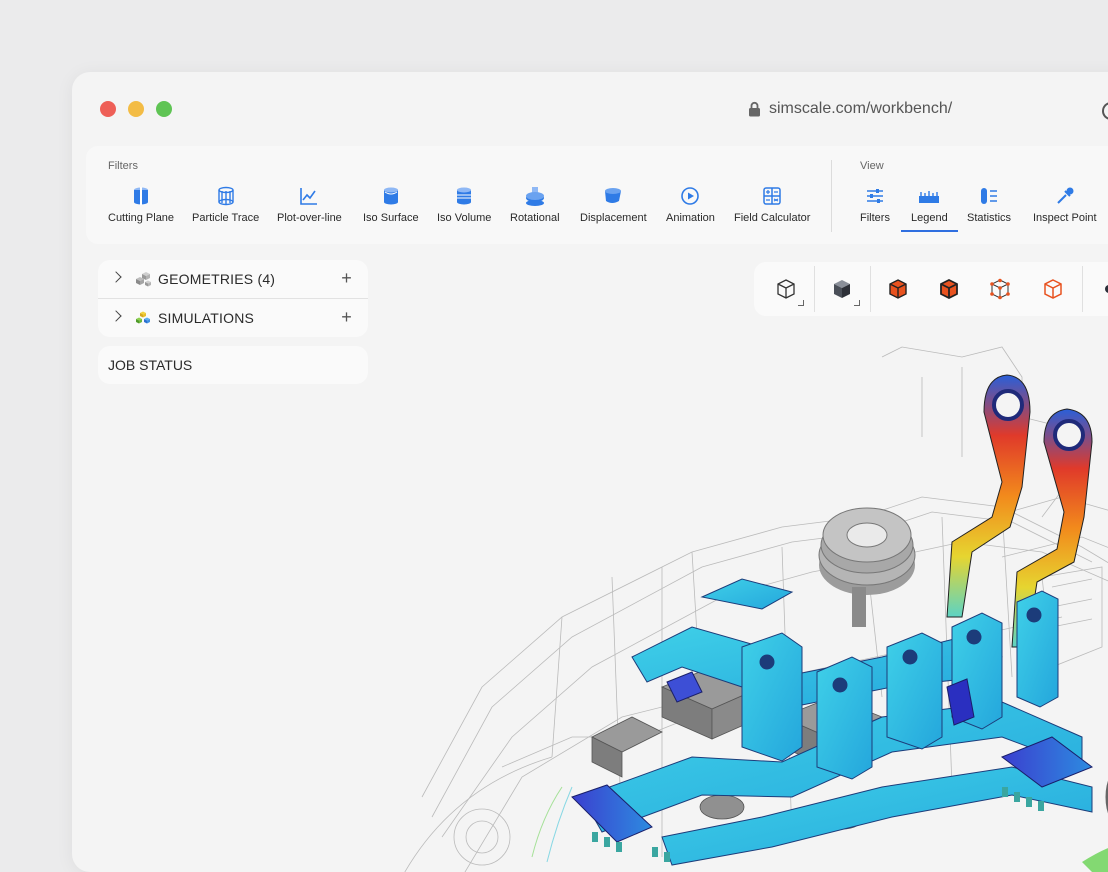 This screenshot has width=1108, height=872. I want to click on cube-solid-icon, so click(842, 289).